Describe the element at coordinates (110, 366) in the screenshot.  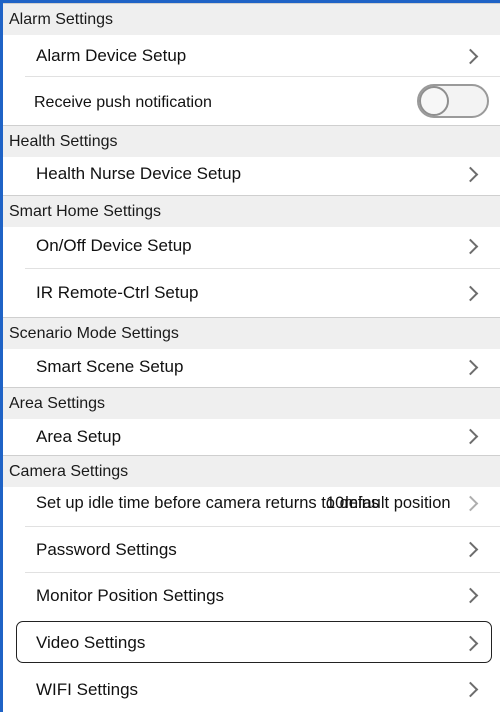
I see `smart-scene-setup-label: Smart Scene Setup` at that location.